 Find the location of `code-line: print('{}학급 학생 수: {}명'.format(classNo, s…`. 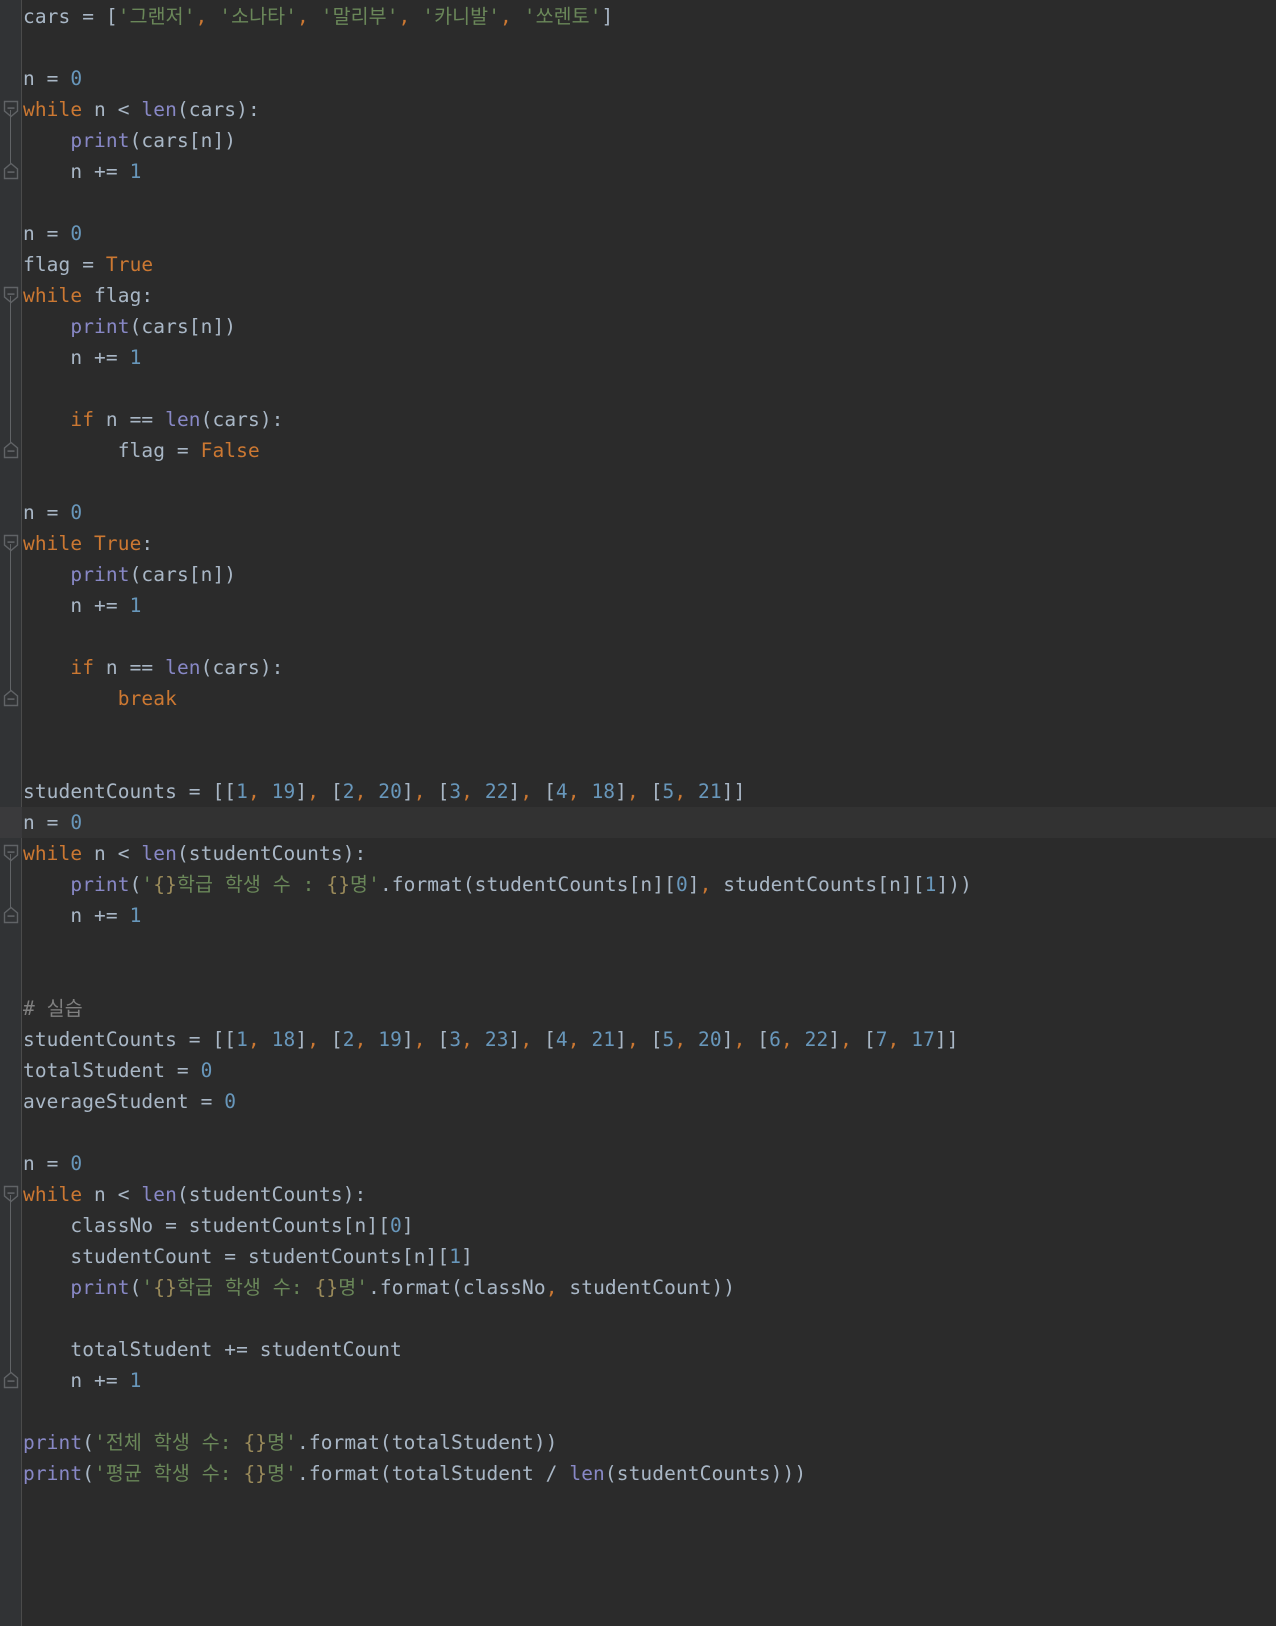

code-line: print('{}학급 학생 수: {}명'.format(classNo, s… is located at coordinates (649, 1287).